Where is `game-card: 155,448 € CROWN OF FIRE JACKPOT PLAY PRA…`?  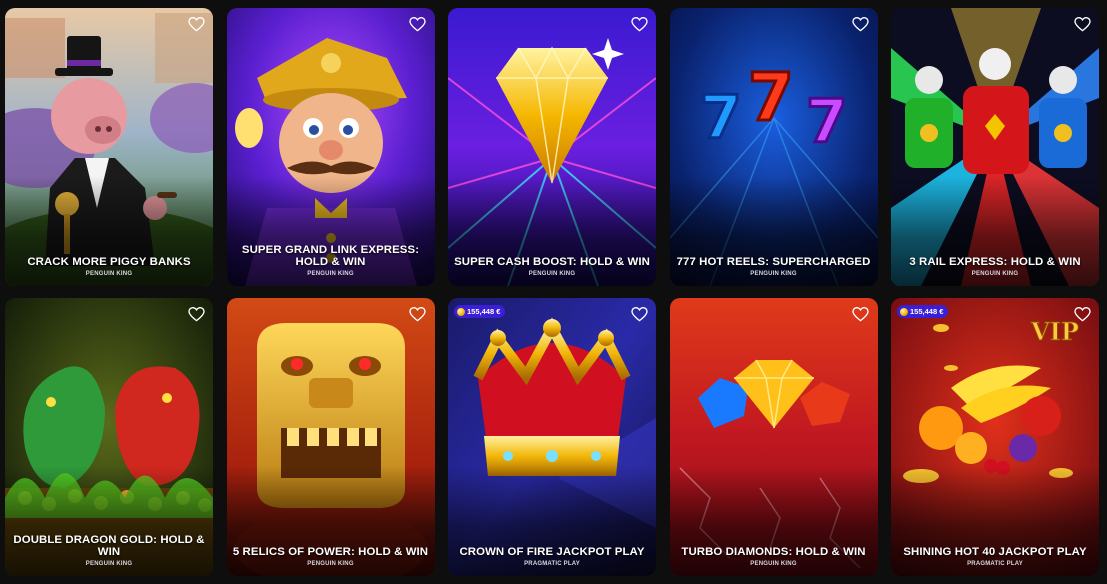
game-card: 155,448 € CROWN OF FIRE JACKPOT PLAY PRA… is located at coordinates (552, 437).